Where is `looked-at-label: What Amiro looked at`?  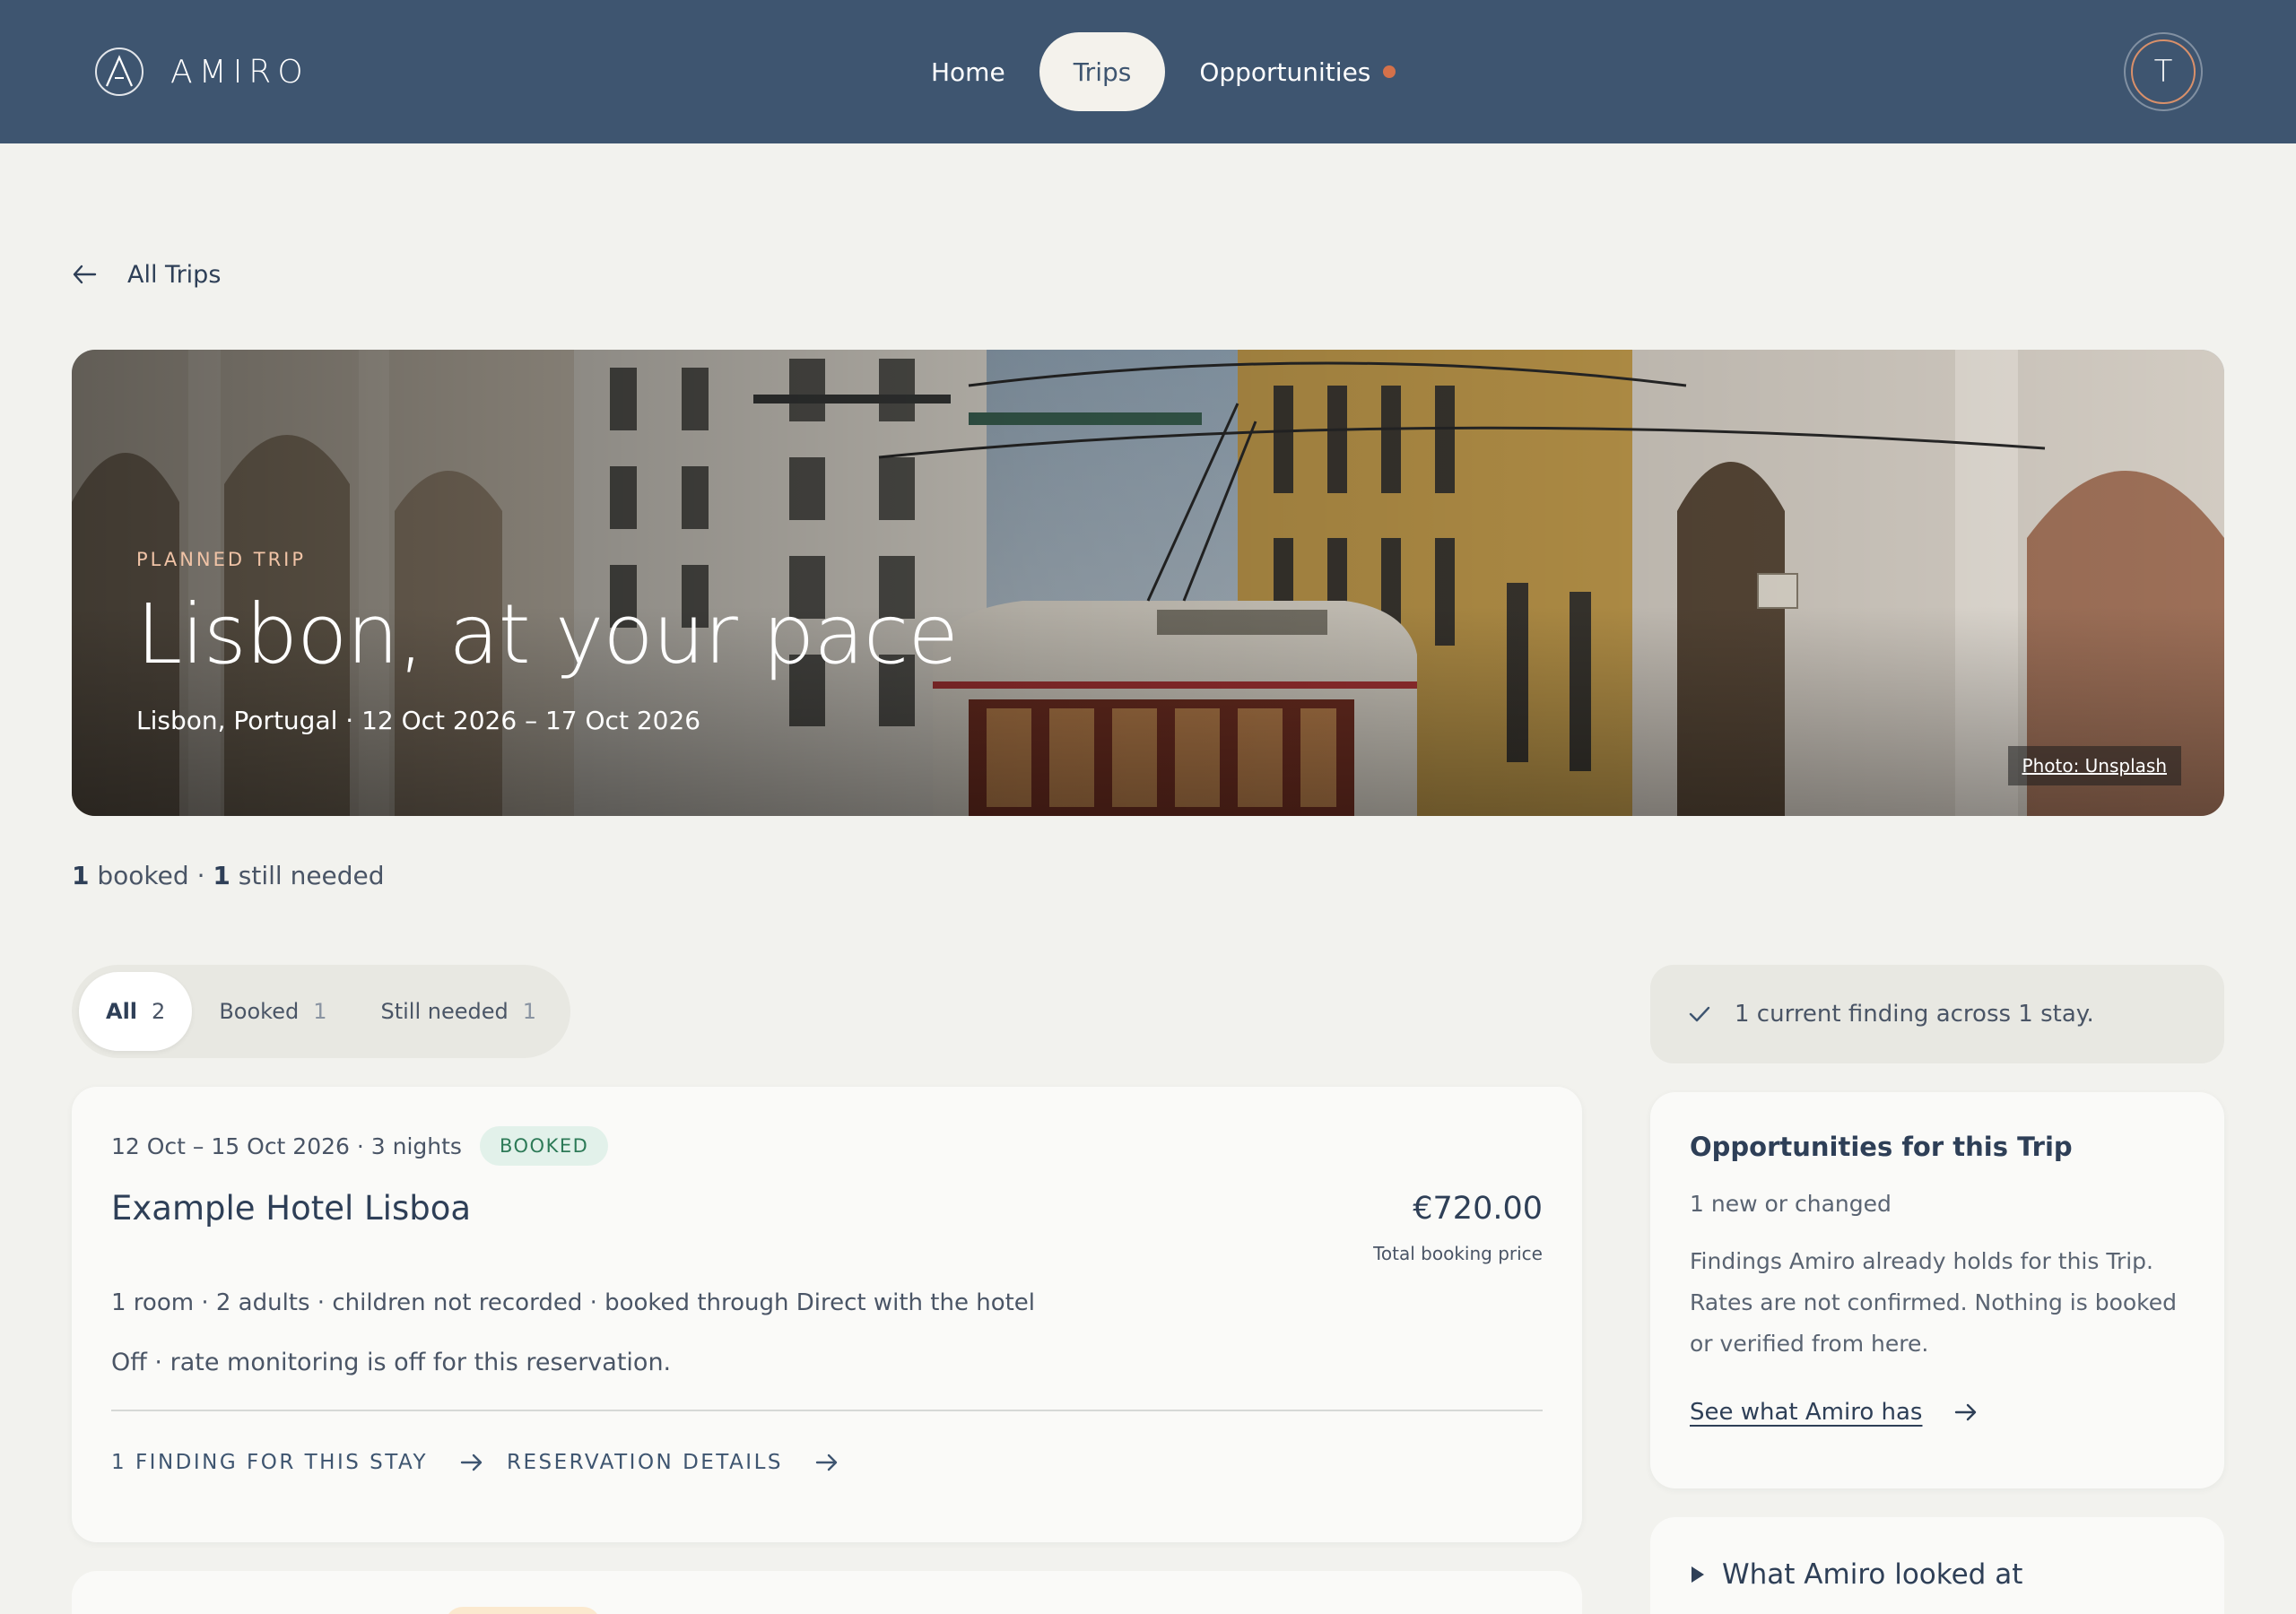 looked-at-label: What Amiro looked at is located at coordinates (1872, 1574).